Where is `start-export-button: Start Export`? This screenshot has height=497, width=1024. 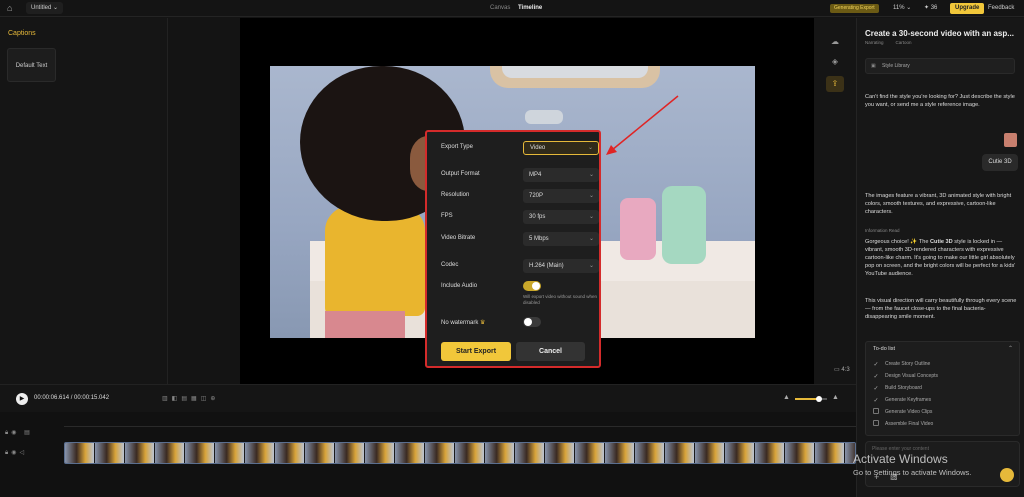
start-export-button: Start Export is located at coordinates (476, 351).